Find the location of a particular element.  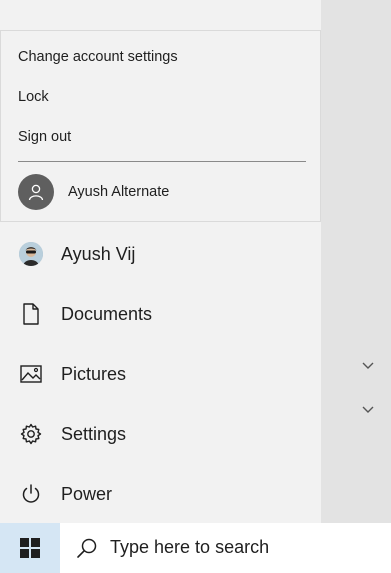

start-item-label: Pictures is located at coordinates (94, 373).